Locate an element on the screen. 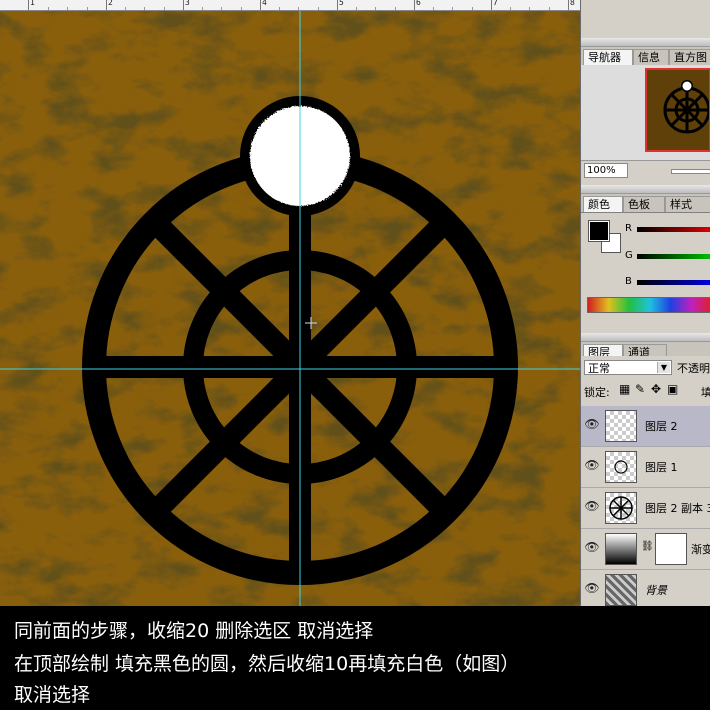 This screenshot has width=710, height=710. tab-info: 信息 is located at coordinates (651, 57).